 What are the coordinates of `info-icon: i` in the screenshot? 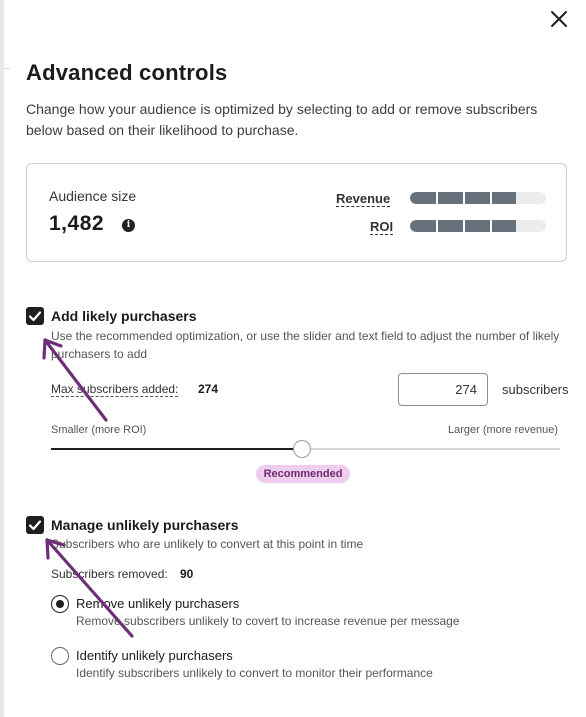 It's located at (128, 225).